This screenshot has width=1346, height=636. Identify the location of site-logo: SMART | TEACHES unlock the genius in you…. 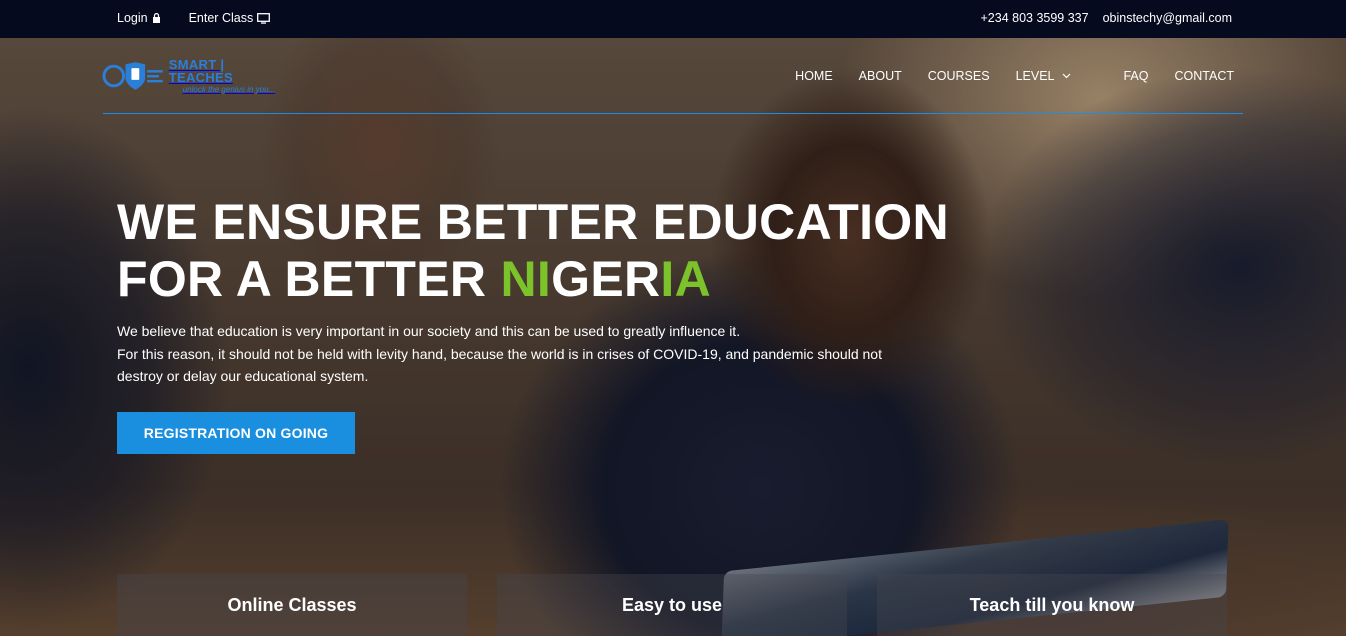
(196, 76).